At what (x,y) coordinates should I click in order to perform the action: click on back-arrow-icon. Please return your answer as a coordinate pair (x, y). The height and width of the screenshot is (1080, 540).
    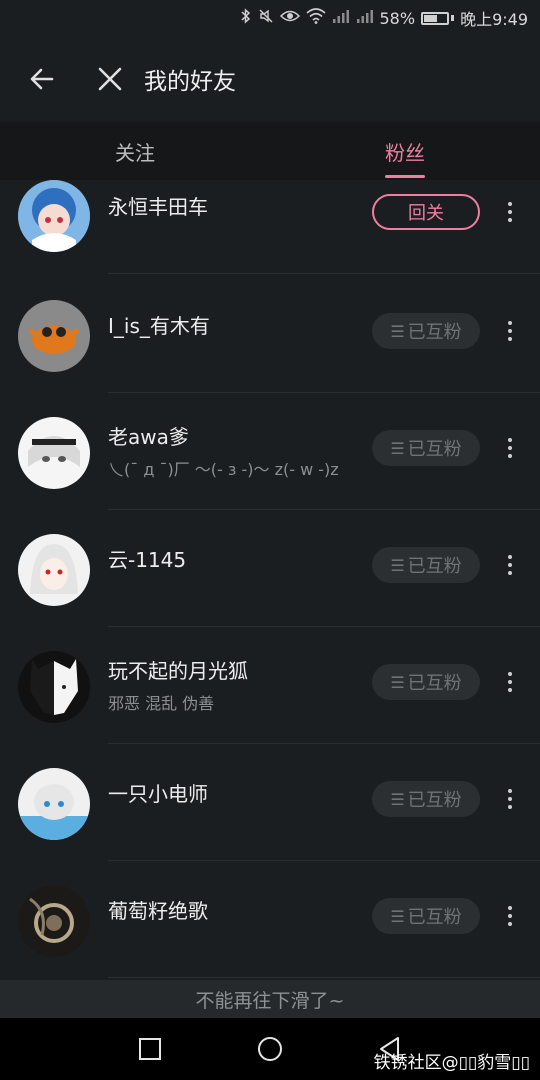
    Looking at the image, I should click on (42, 79).